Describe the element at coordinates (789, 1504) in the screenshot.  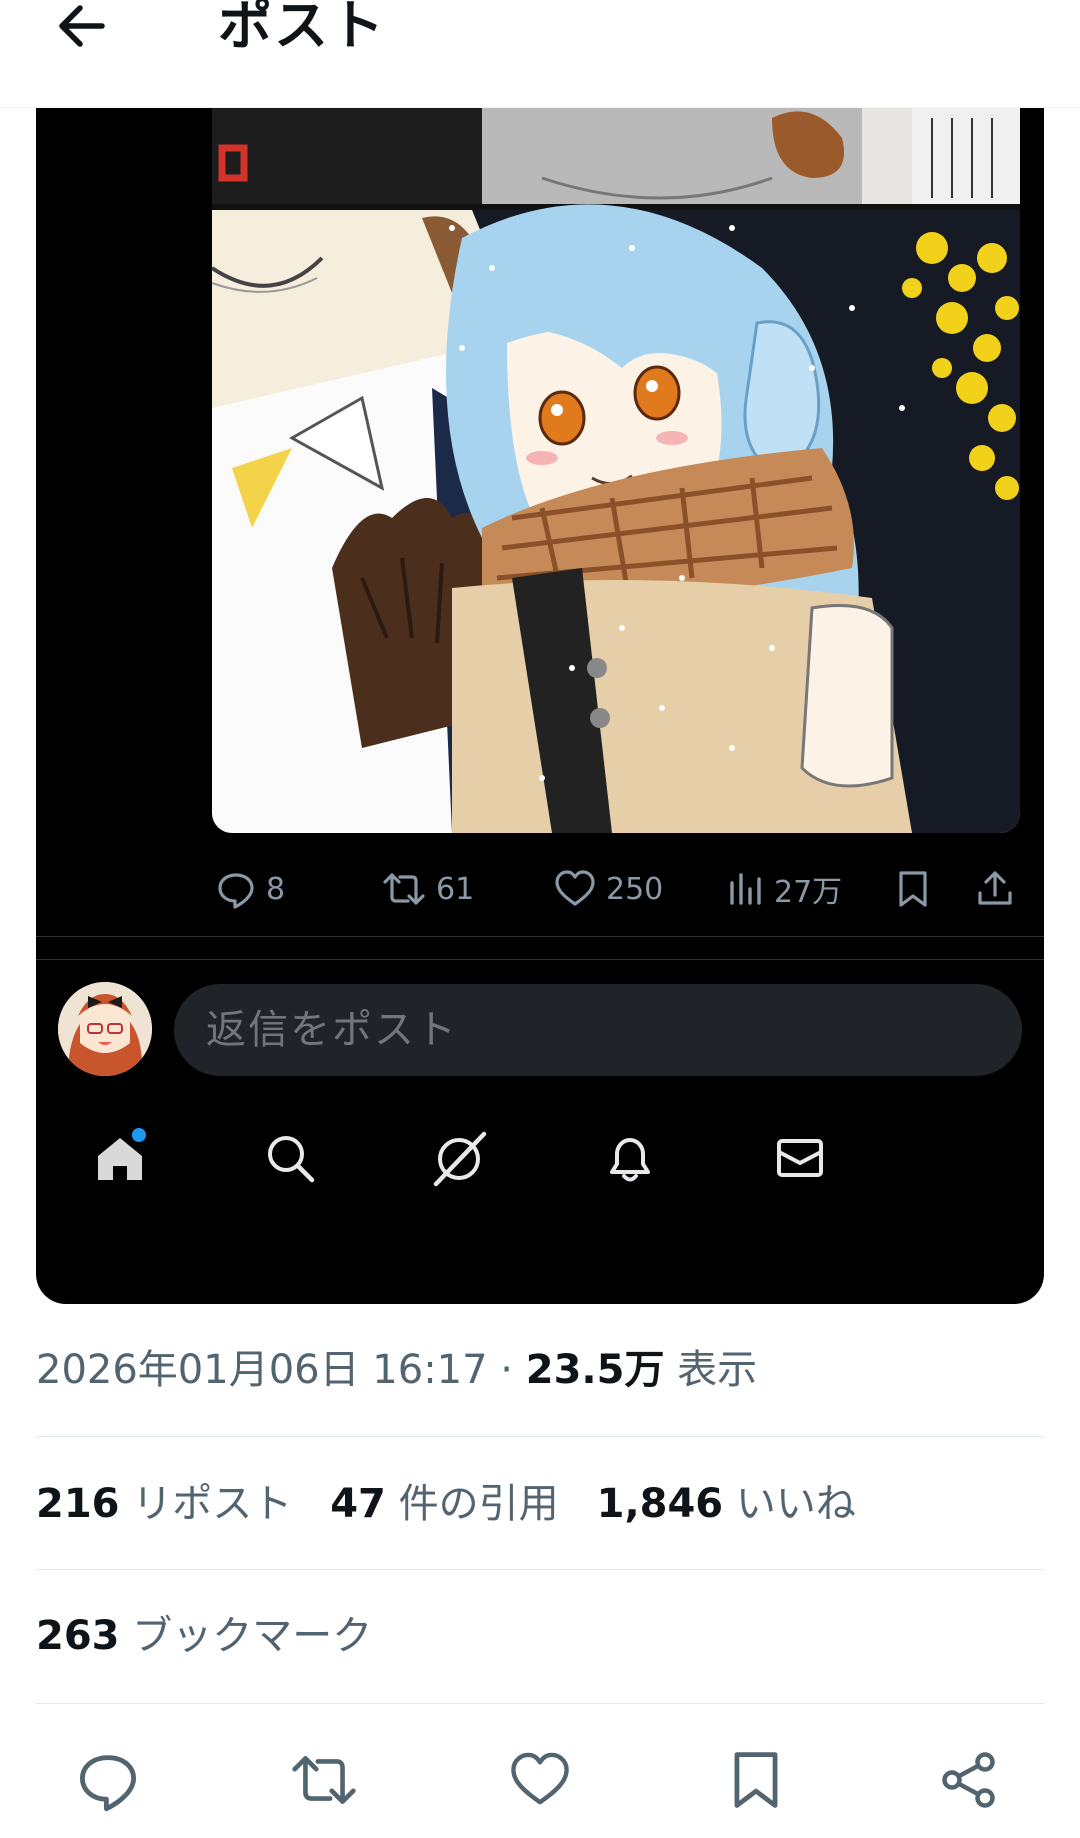
I see `likes-label: いいね` at that location.